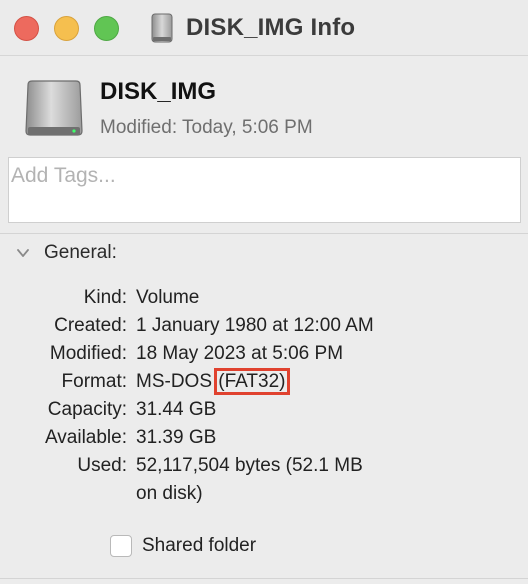  What do you see at coordinates (264, 298) in the screenshot?
I see `info-row-kind: Kind: Volume` at bounding box center [264, 298].